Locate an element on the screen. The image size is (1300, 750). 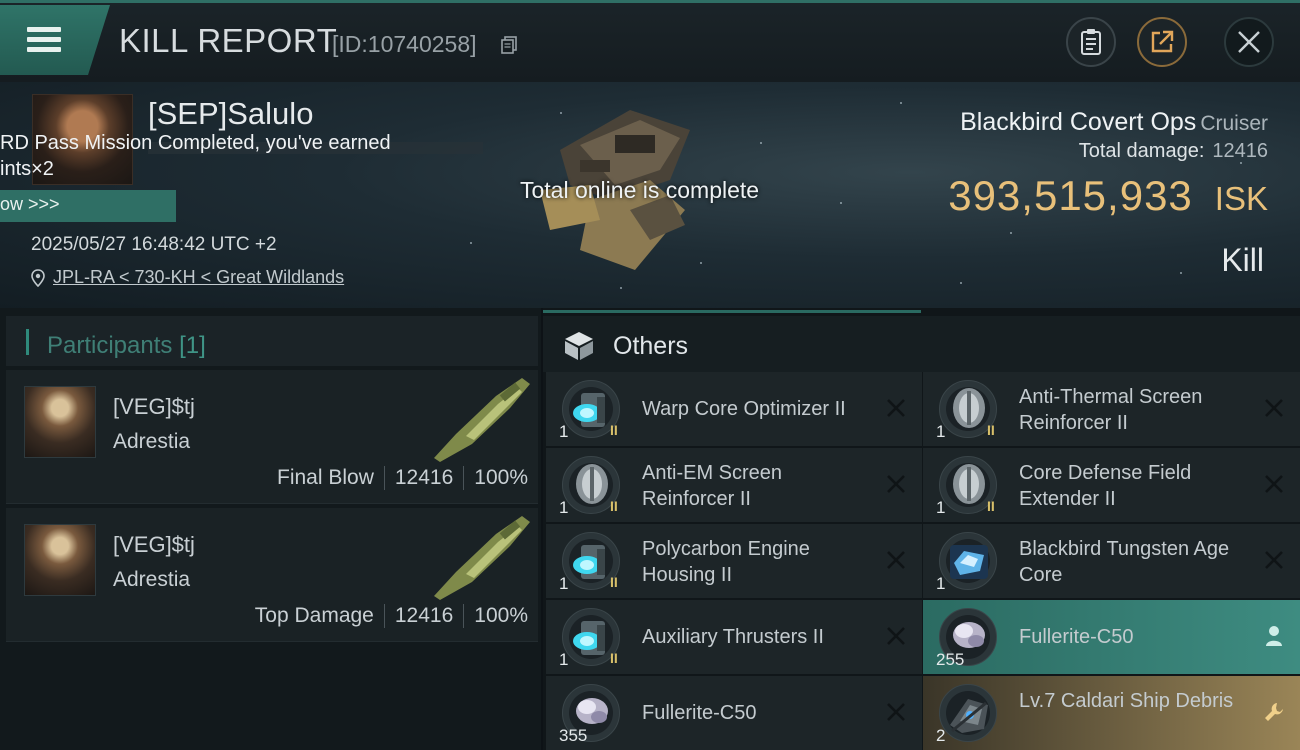
participant-damage: 12416 is located at coordinates (424, 615).